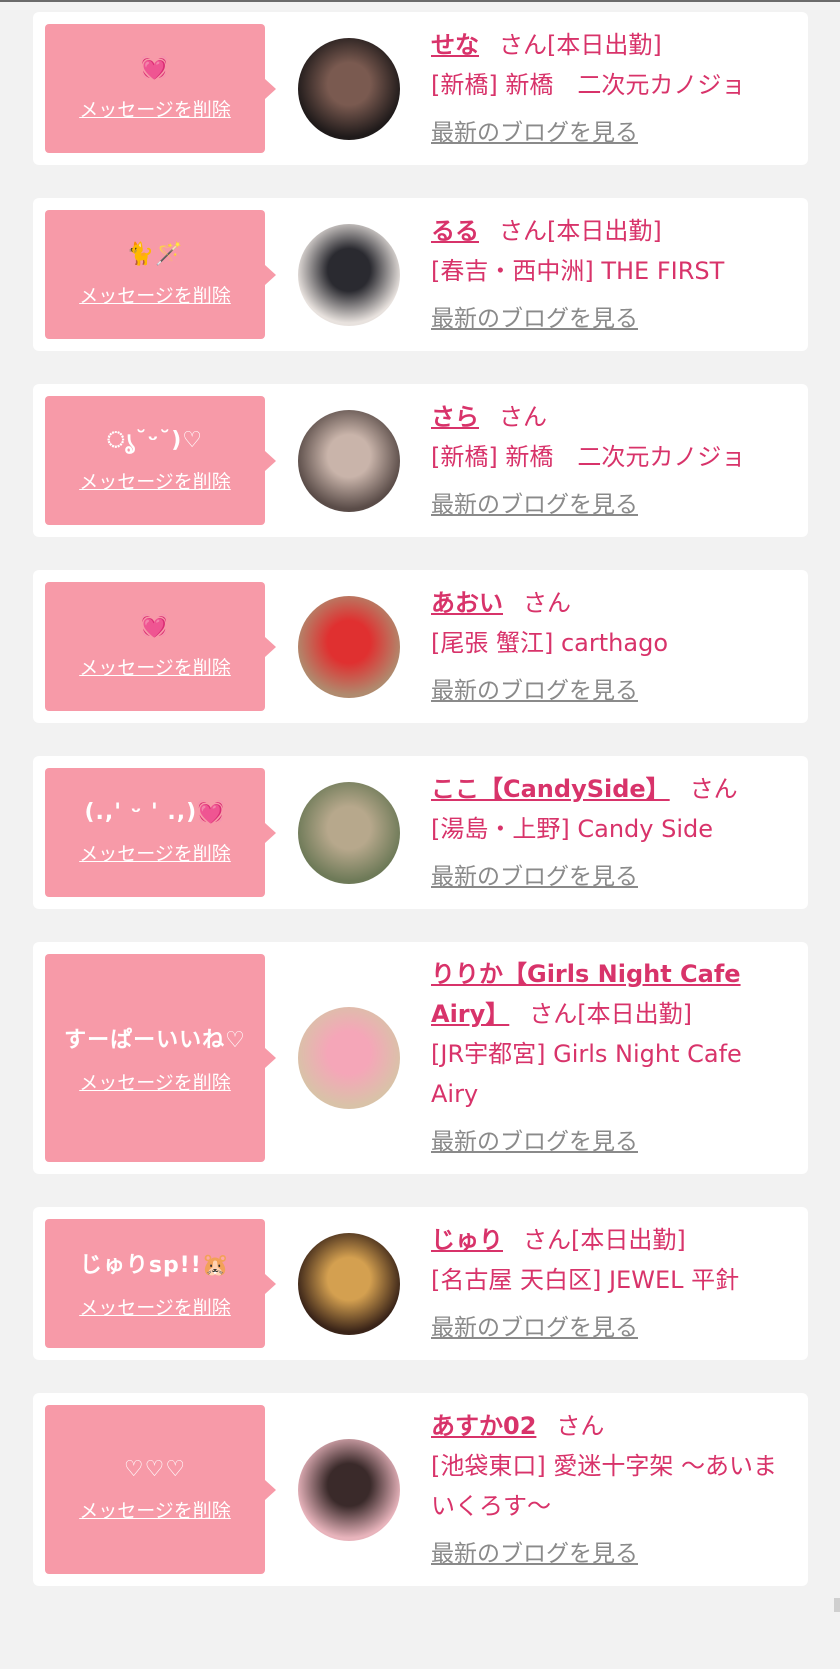 This screenshot has width=840, height=1669. Describe the element at coordinates (586, 1074) in the screenshot. I see `shop-name: [JR宇都宮] Girls Night Cafe Airy` at that location.